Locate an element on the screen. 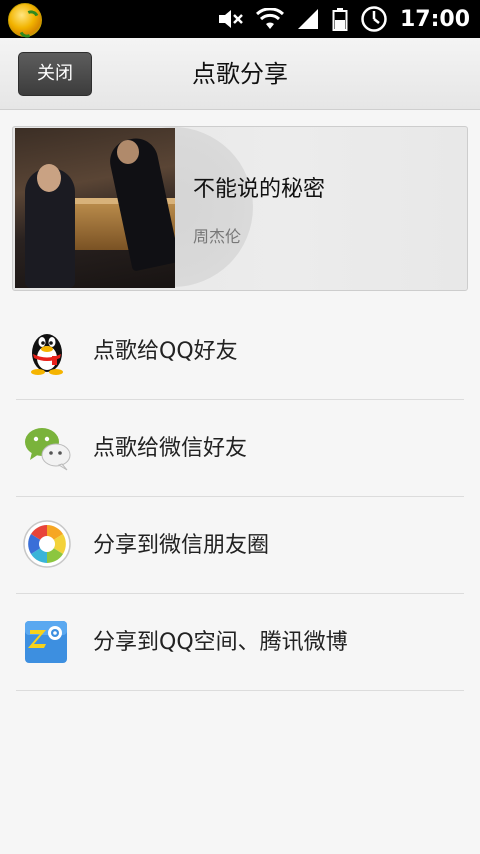 This screenshot has width=480, height=854. share-item-wechat-moments: 分享到微信朋友圈 is located at coordinates (240, 545).